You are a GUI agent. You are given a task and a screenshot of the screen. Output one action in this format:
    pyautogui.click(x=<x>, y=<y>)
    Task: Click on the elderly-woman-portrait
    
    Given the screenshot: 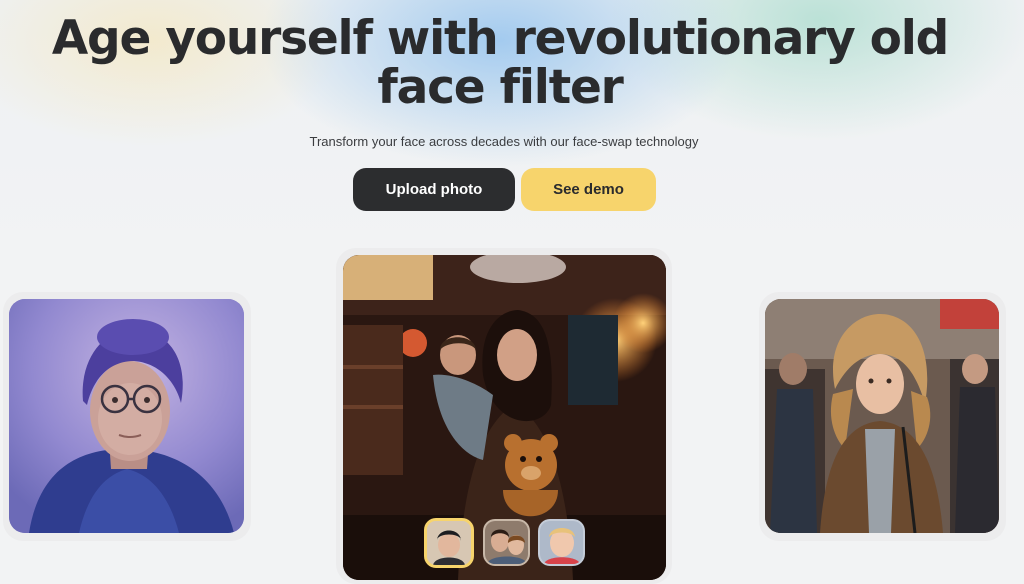 What is the action you would take?
    pyautogui.click(x=126, y=416)
    